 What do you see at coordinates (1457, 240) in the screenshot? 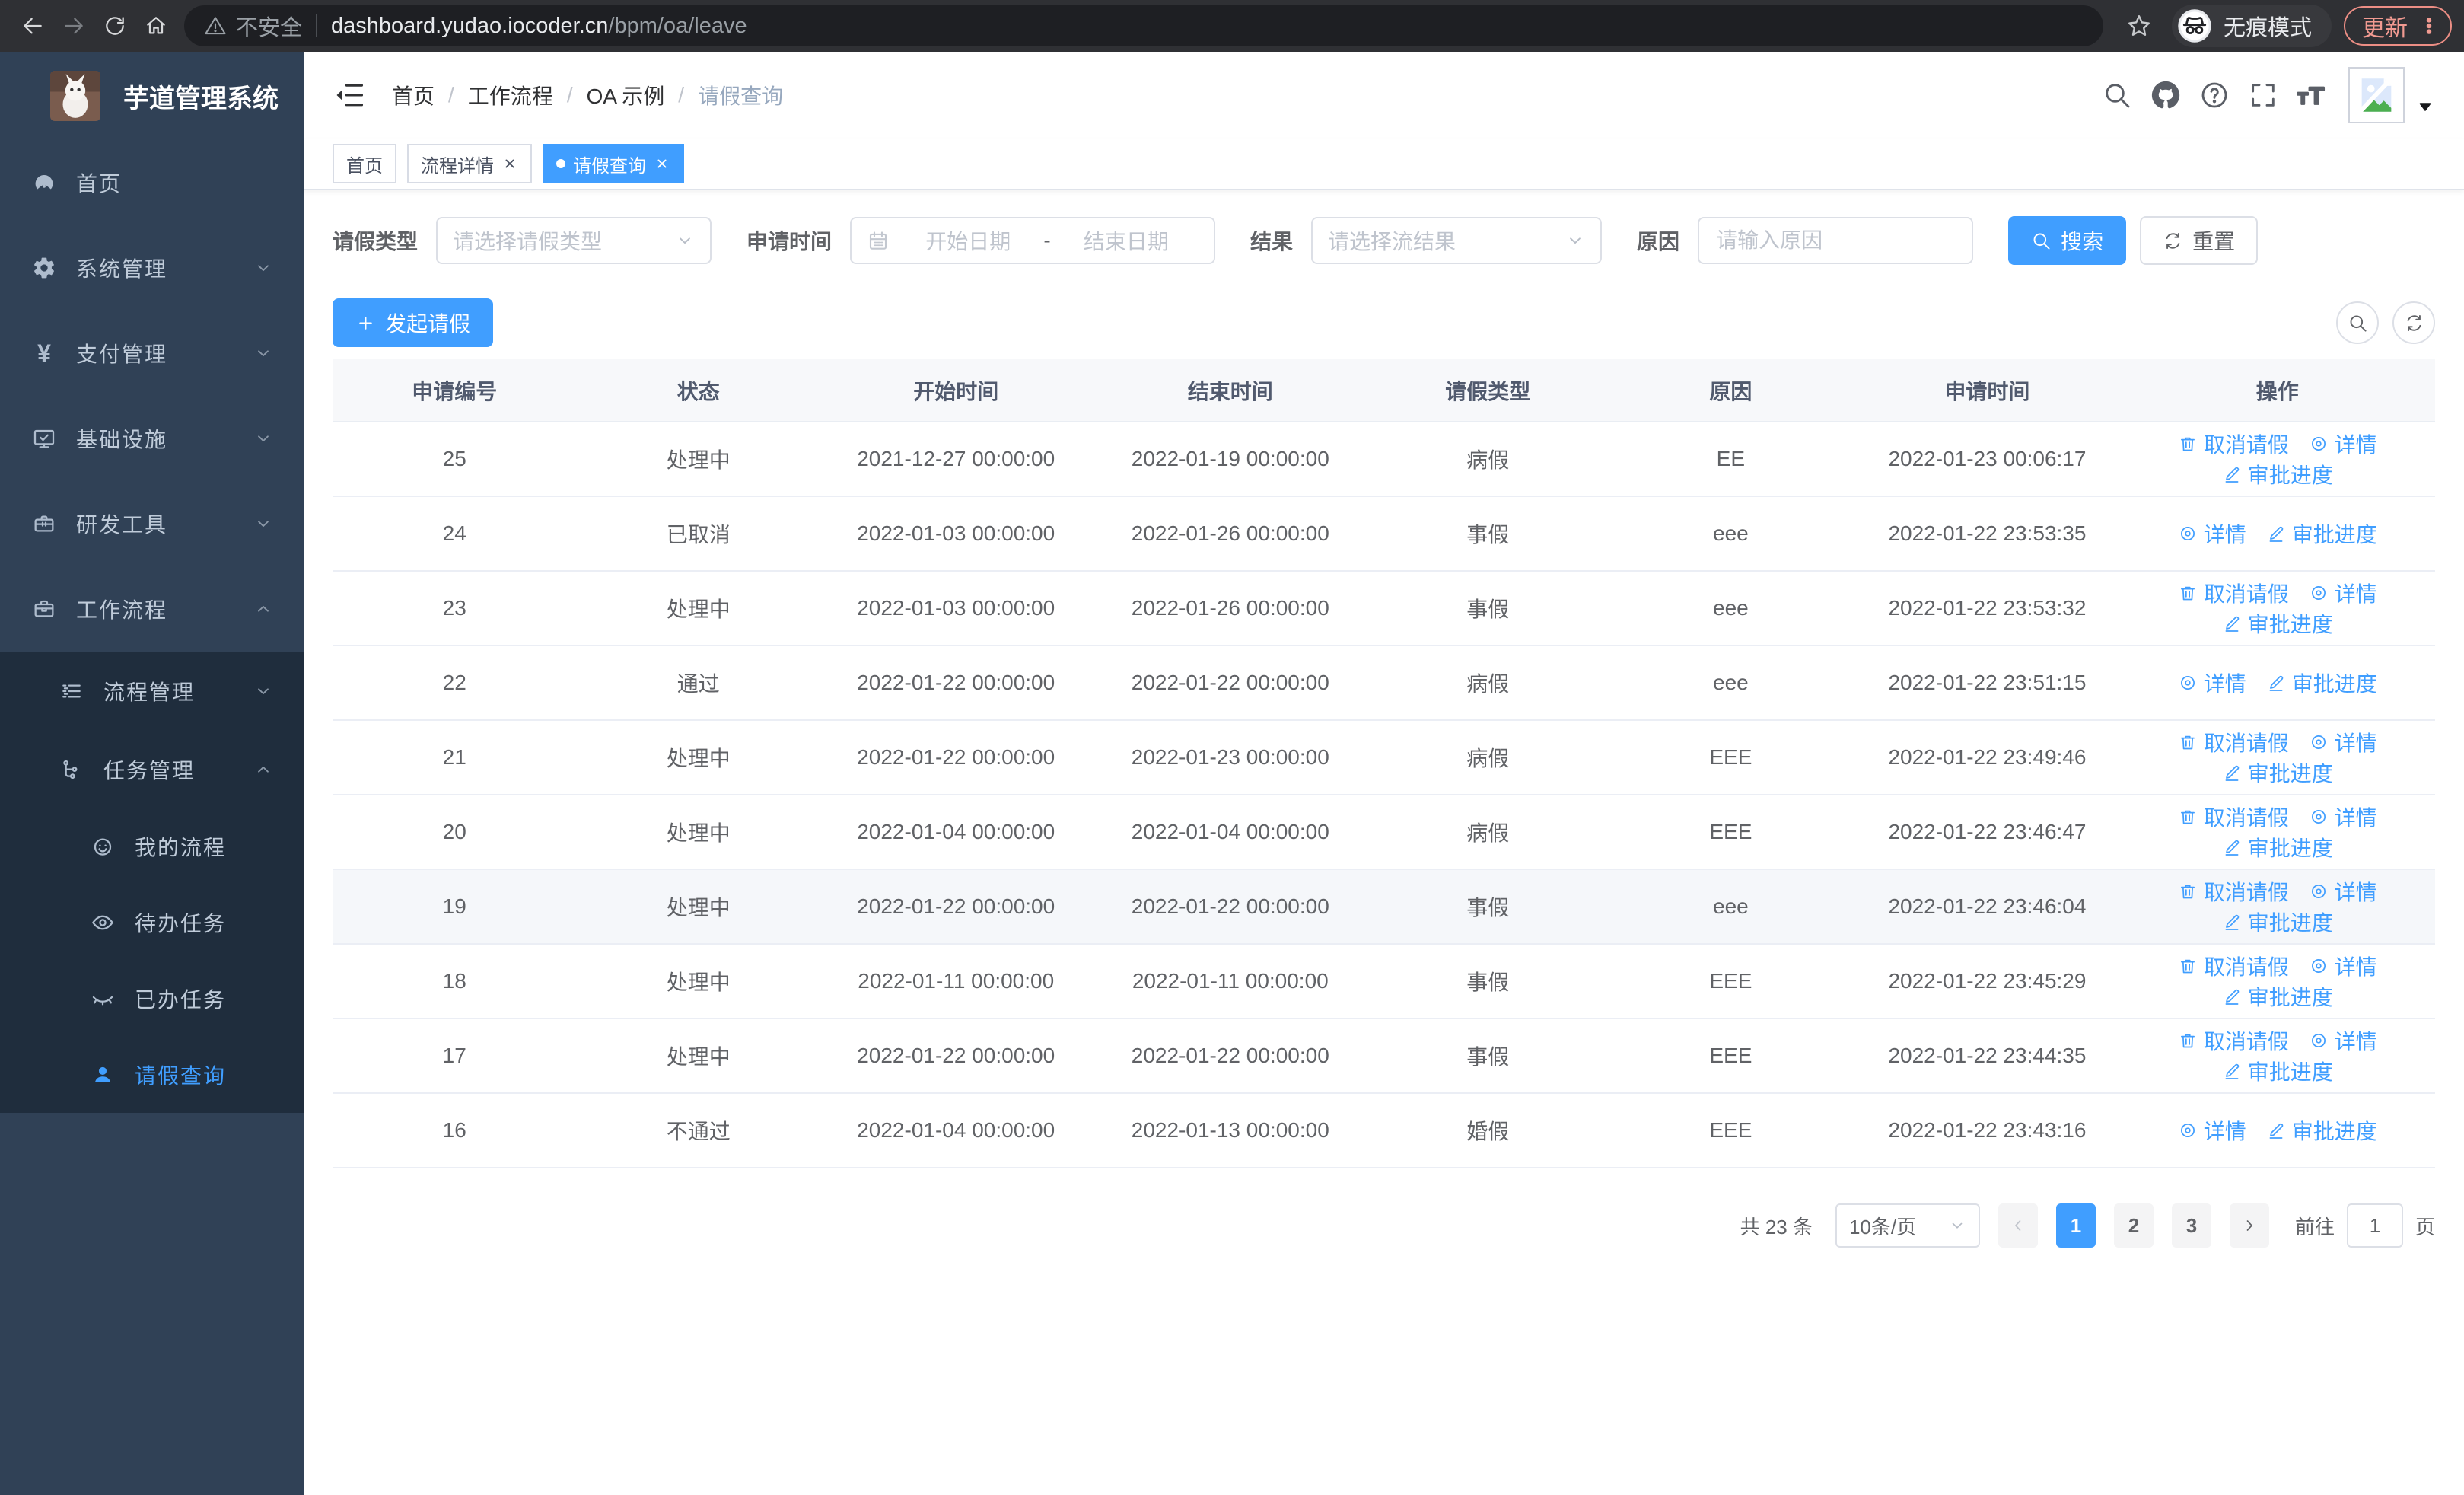
I see `result-select: 请选择流结果` at bounding box center [1457, 240].